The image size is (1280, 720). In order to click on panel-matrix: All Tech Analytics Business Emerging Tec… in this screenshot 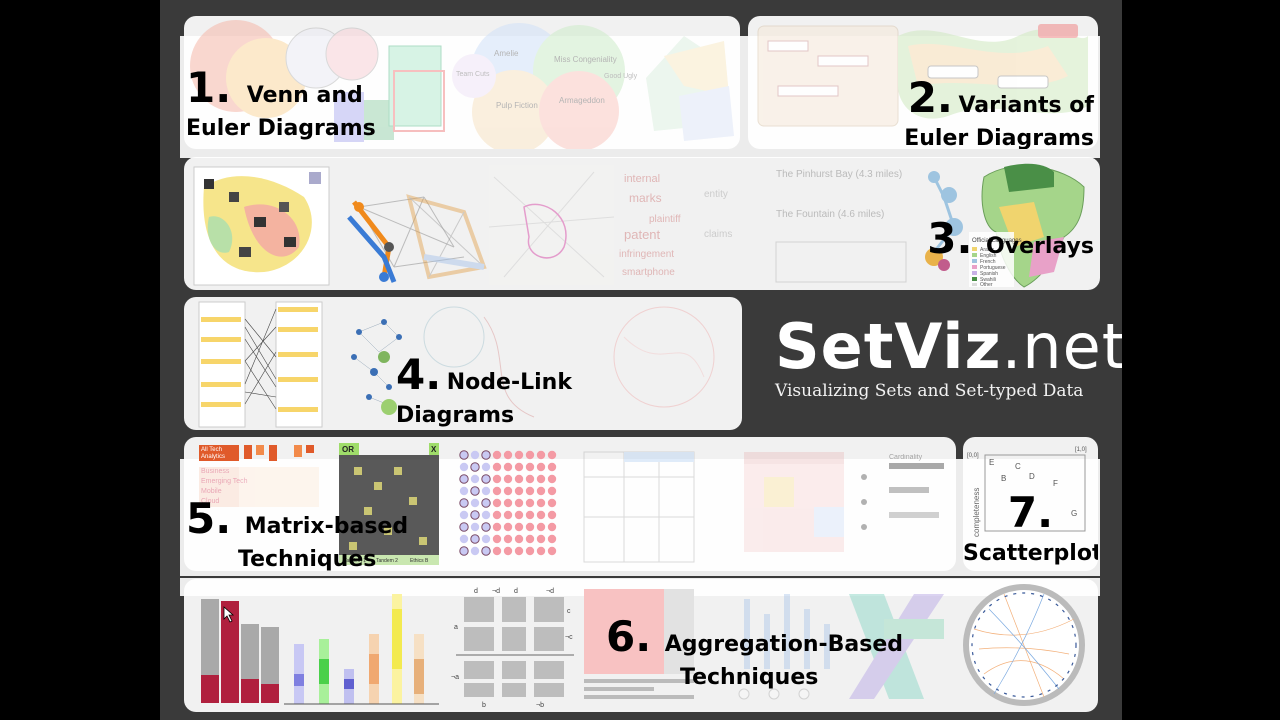, I will do `click(570, 504)`.